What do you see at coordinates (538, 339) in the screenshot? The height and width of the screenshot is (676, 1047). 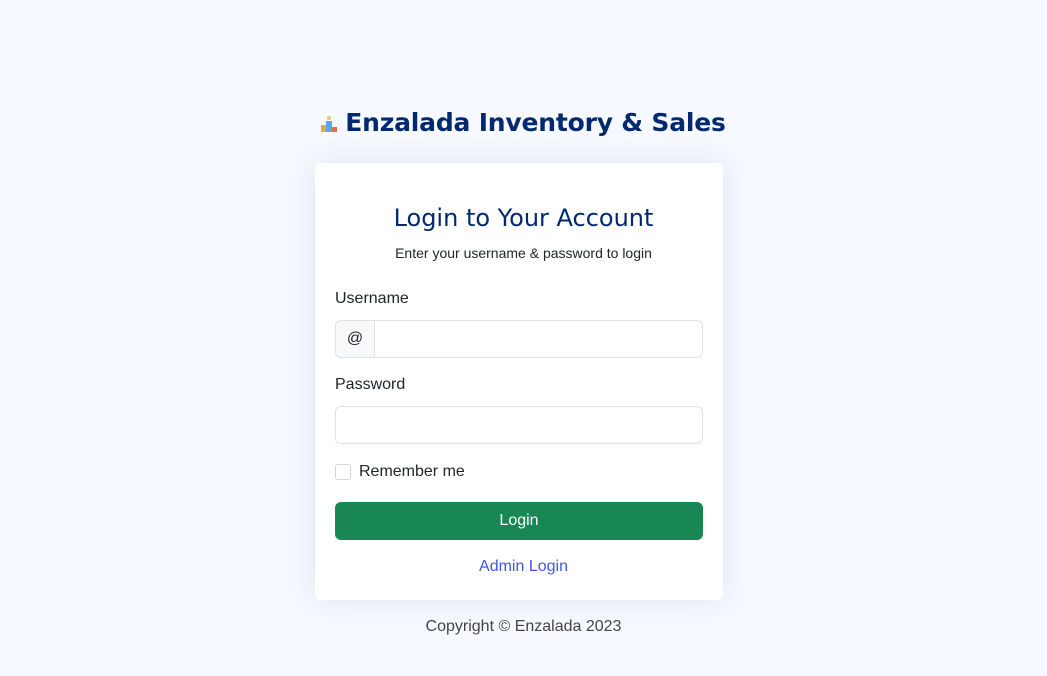 I see `username-input` at bounding box center [538, 339].